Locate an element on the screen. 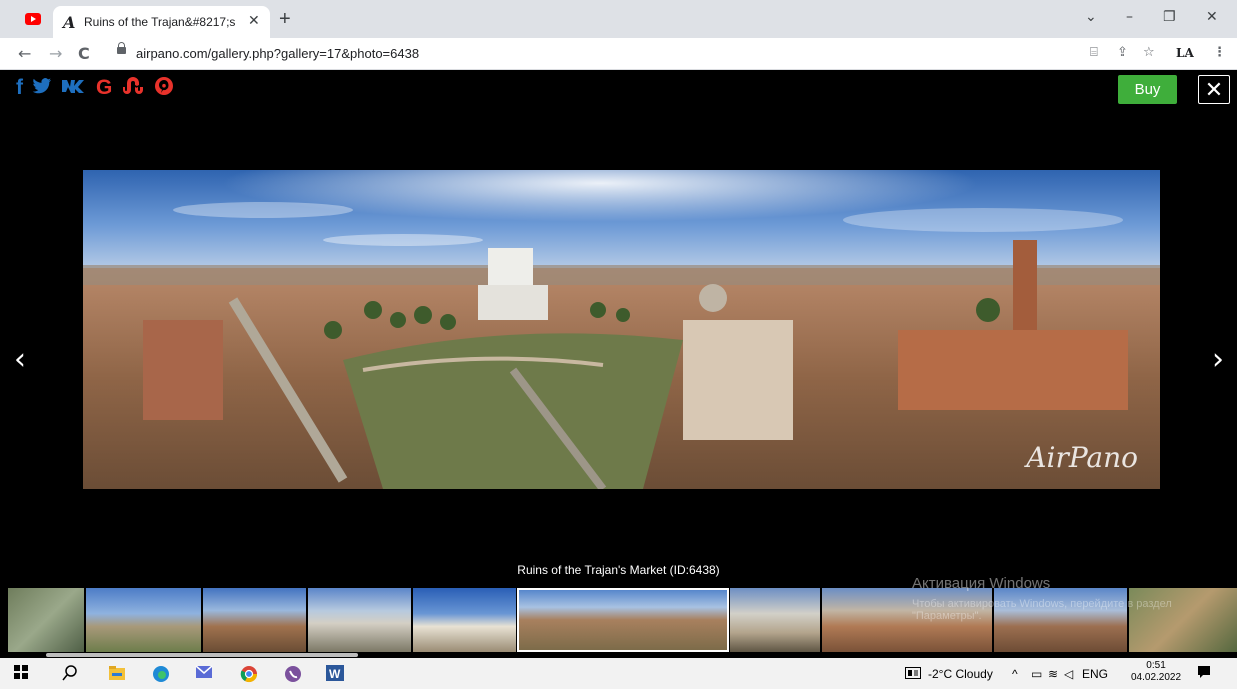 The height and width of the screenshot is (689, 1237). google-icon: G is located at coordinates (104, 88).